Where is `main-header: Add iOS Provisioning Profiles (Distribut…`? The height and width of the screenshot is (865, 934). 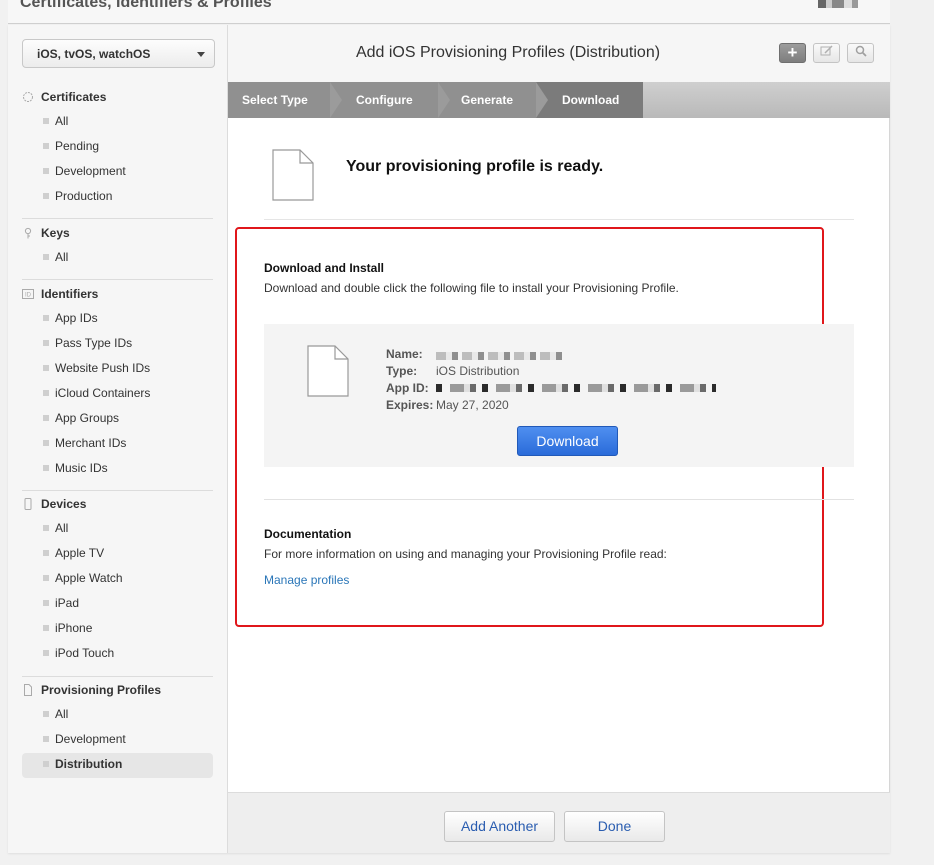
main-header: Add iOS Provisioning Profiles (Distribut… is located at coordinates (559, 53).